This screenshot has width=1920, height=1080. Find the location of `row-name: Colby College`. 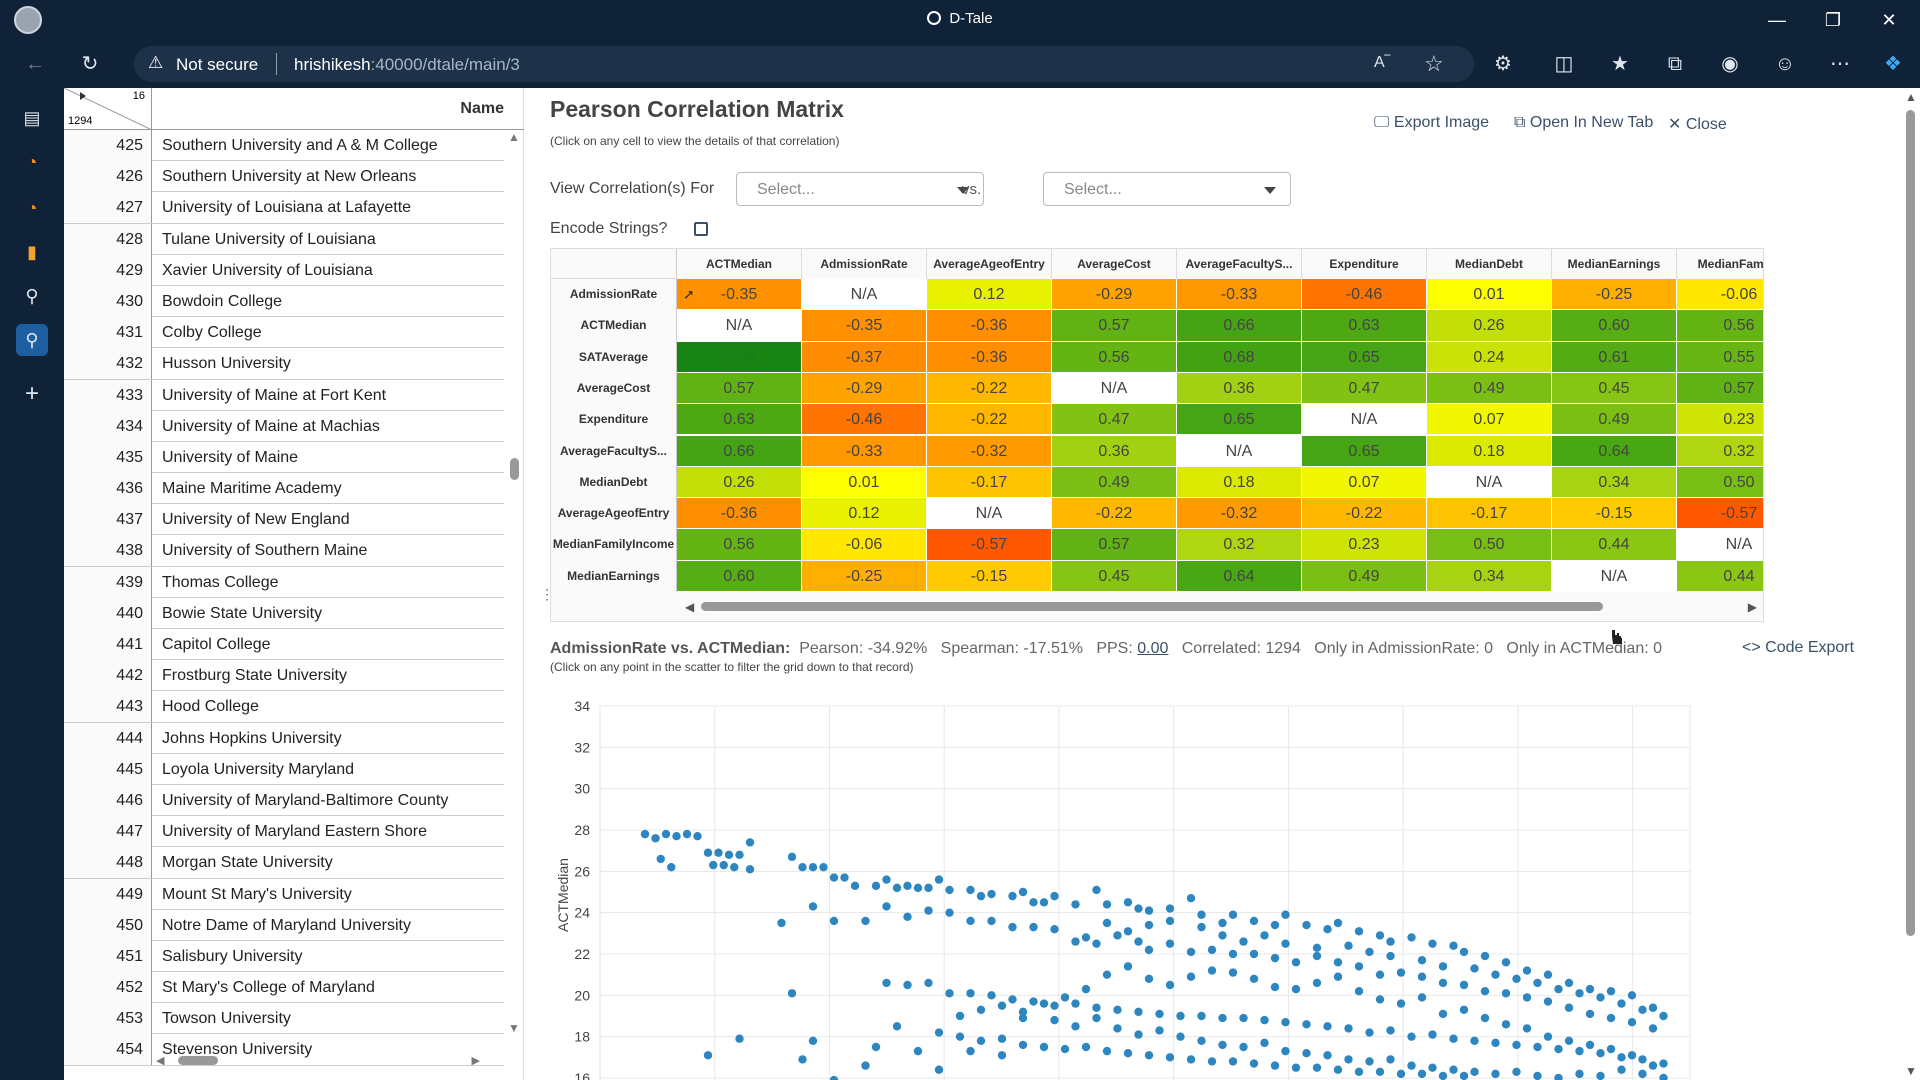

row-name: Colby College is located at coordinates (212, 332).